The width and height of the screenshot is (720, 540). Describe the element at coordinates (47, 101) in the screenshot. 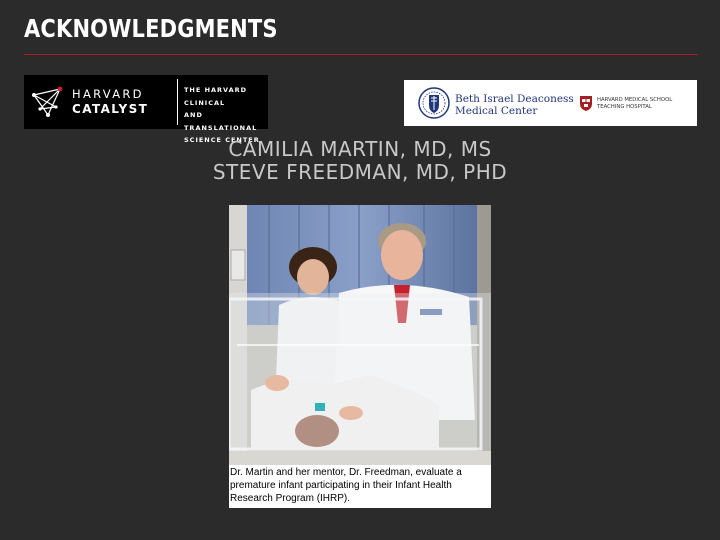

I see `catalyst-network-icon` at that location.